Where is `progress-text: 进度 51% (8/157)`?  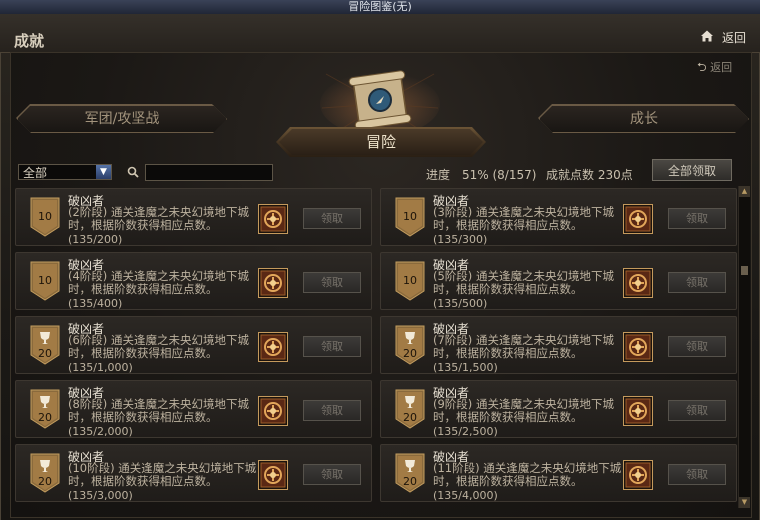
progress-text: 进度 51% (8/157) is located at coordinates (481, 175).